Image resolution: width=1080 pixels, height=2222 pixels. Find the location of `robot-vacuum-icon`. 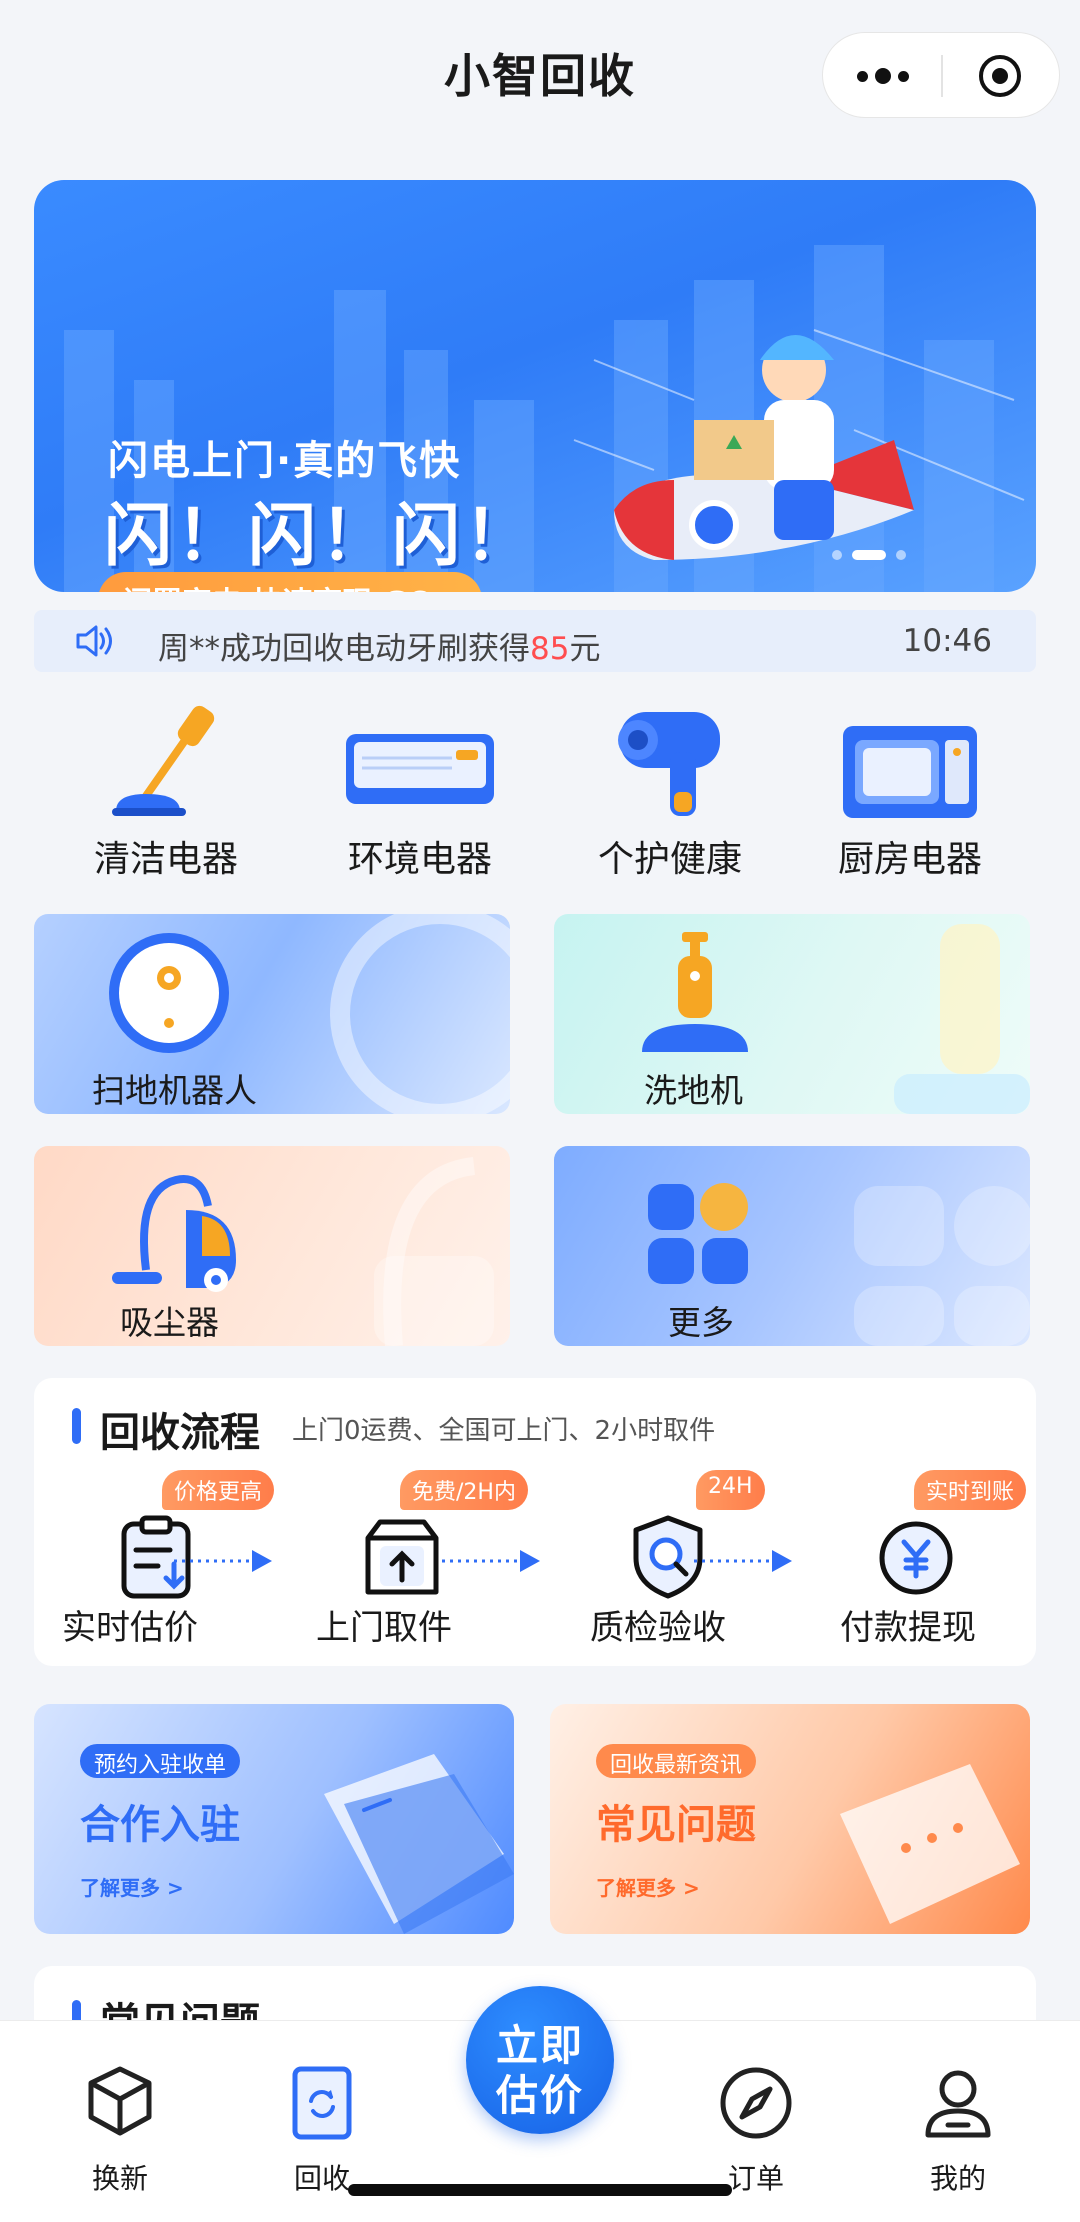

robot-vacuum-icon is located at coordinates (169, 993).